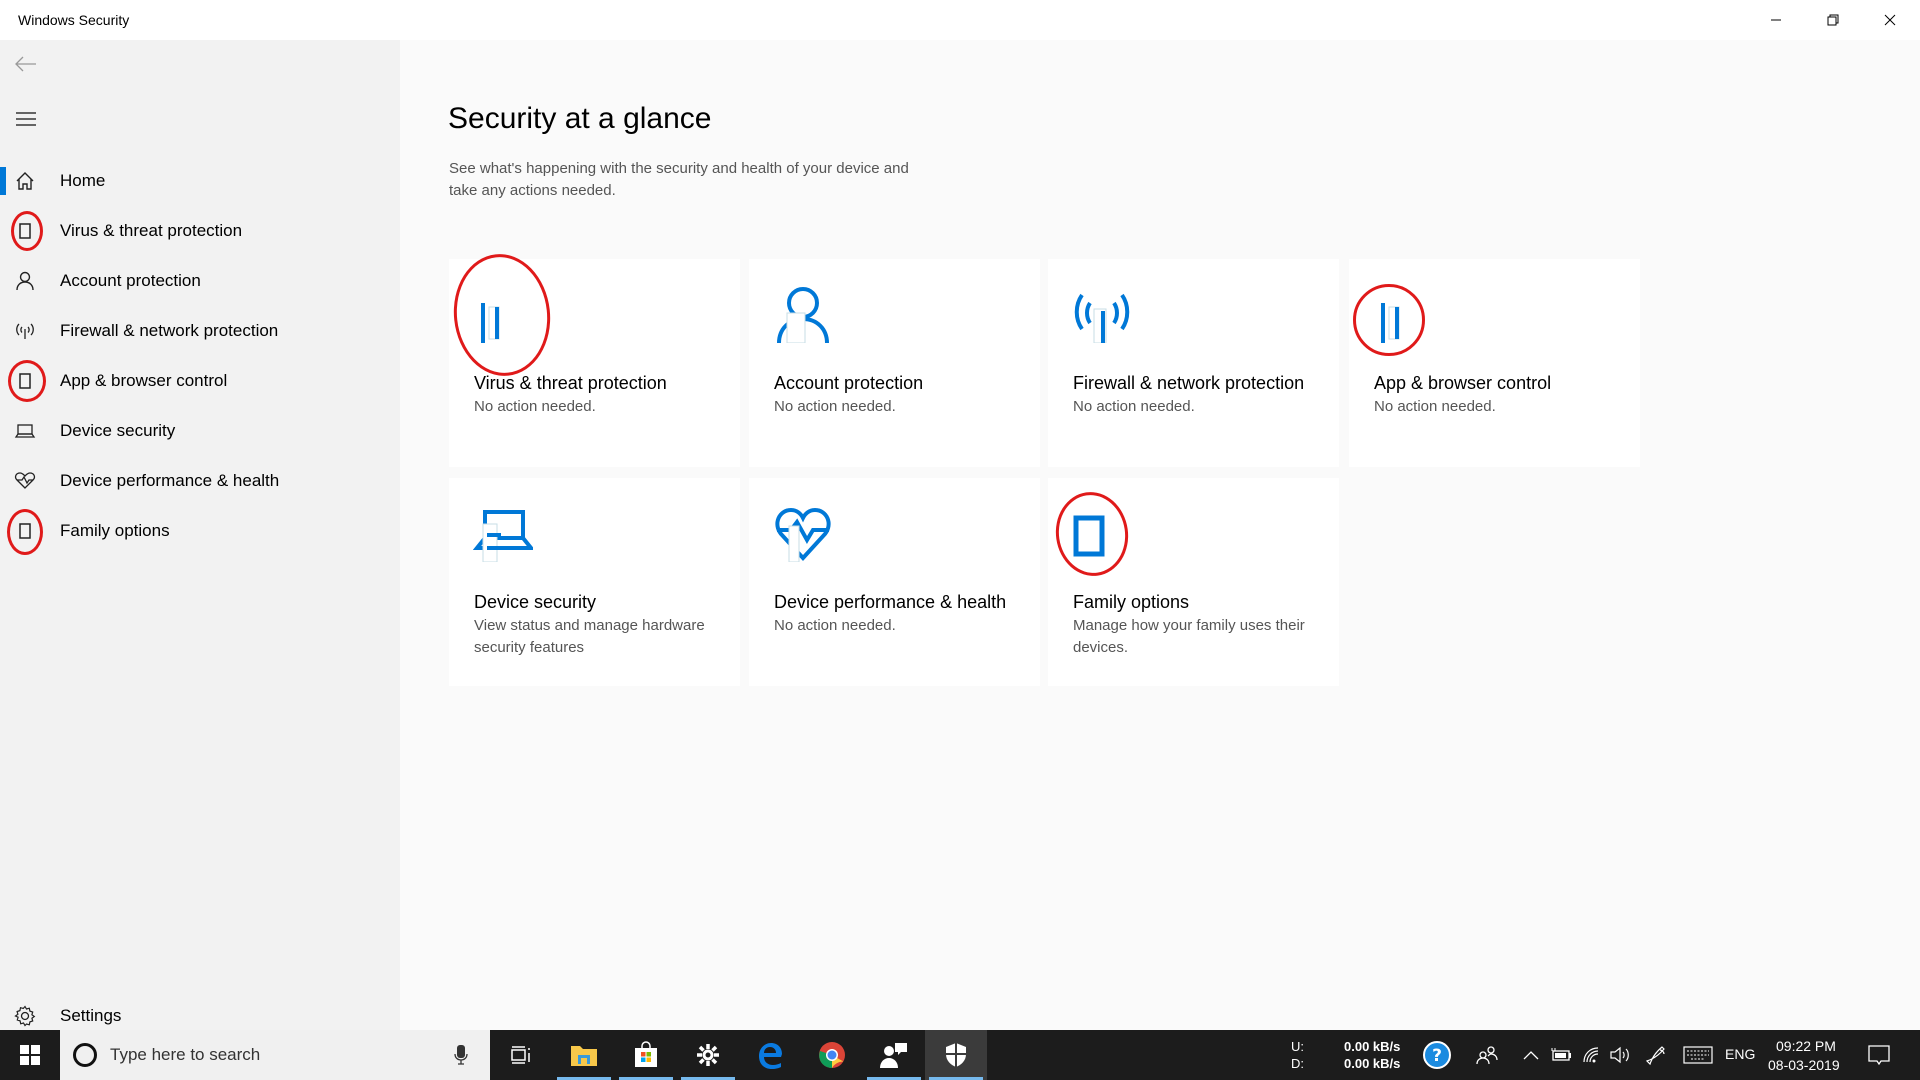 This screenshot has width=1920, height=1080. I want to click on cortana-icon, so click(85, 1055).